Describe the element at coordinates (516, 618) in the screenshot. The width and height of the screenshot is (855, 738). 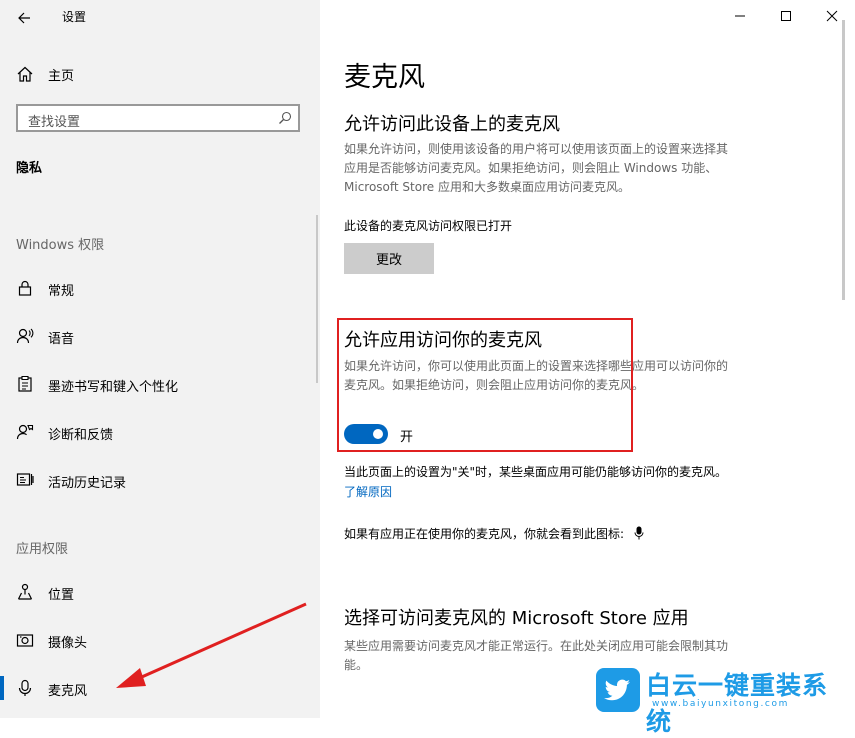
I see `store-apps-heading: 选择可访问麦克风的 Microsoft Store 应用` at that location.